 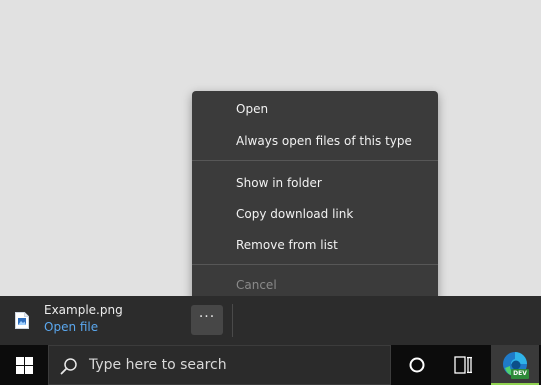 I want to click on menu-item-always-open: Always open files of this type, so click(x=315, y=141).